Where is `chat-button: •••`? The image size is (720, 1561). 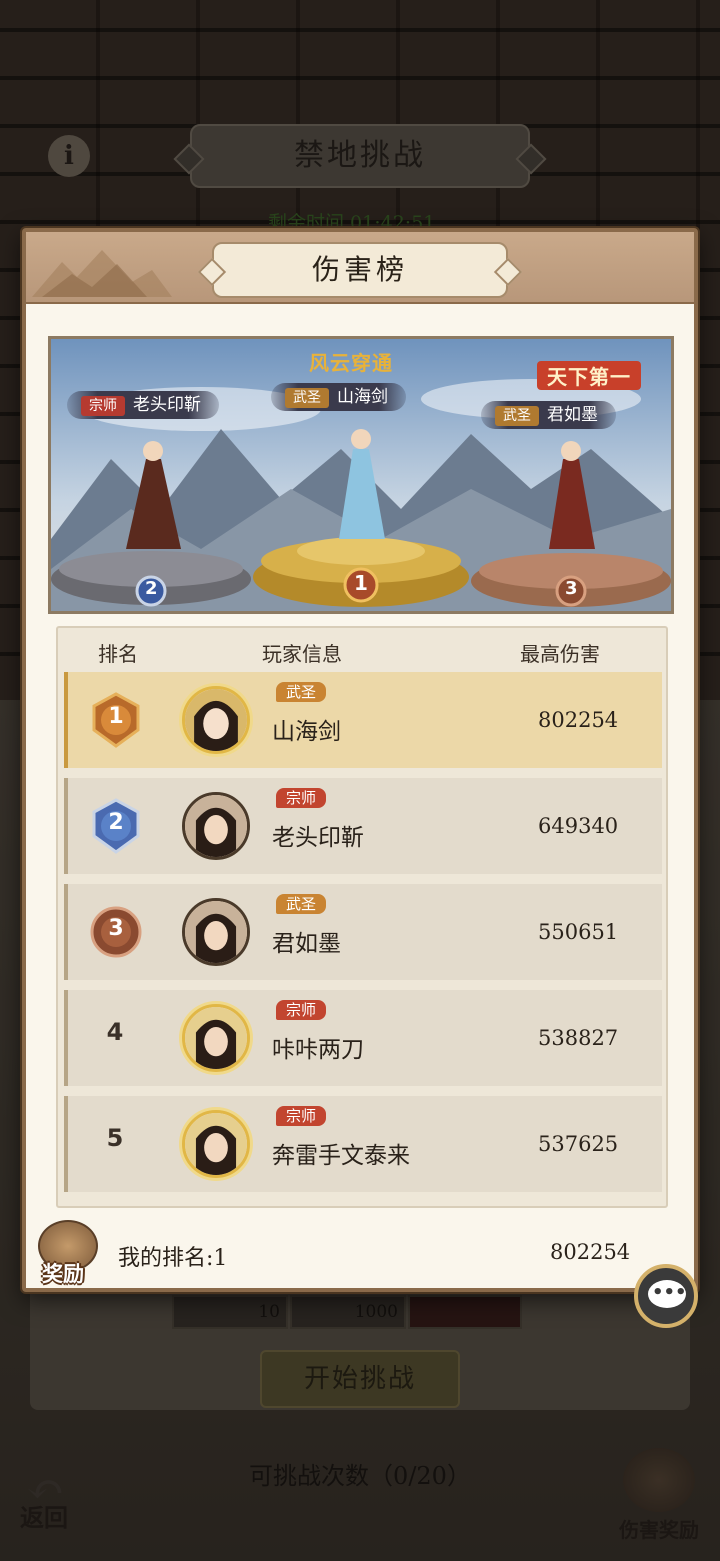 chat-button: ••• is located at coordinates (666, 1296).